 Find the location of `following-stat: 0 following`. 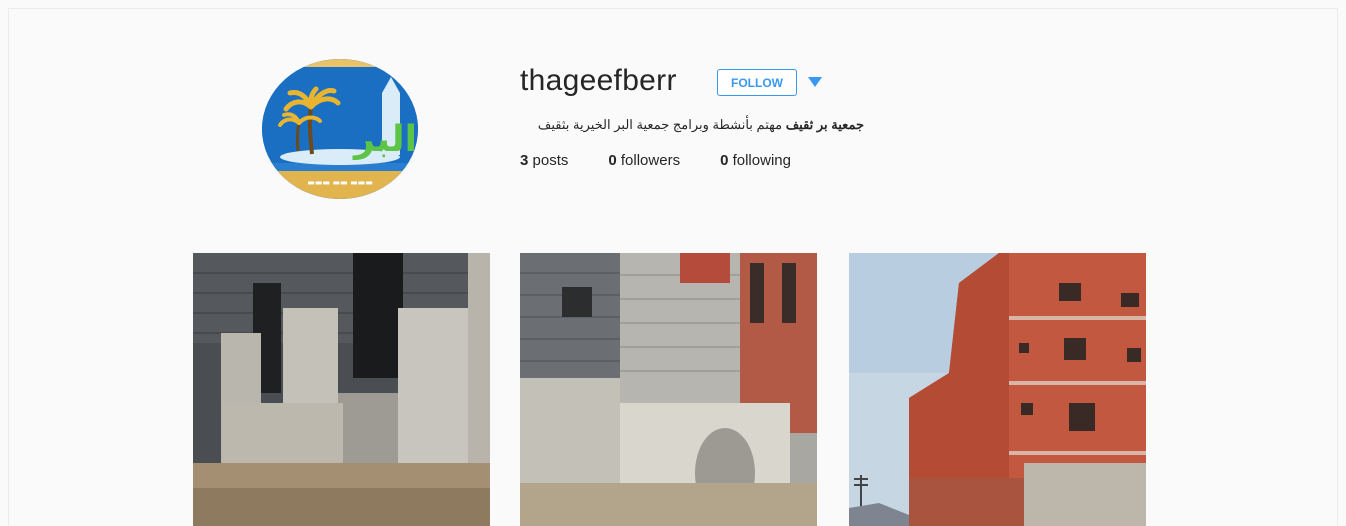

following-stat: 0 following is located at coordinates (755, 160).